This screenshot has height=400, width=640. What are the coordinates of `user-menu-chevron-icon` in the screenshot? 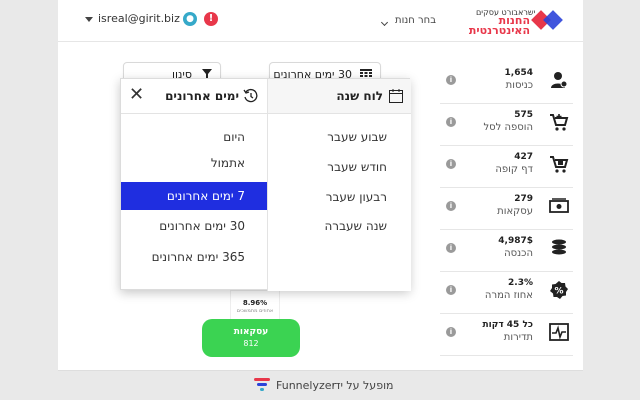 It's located at (89, 19).